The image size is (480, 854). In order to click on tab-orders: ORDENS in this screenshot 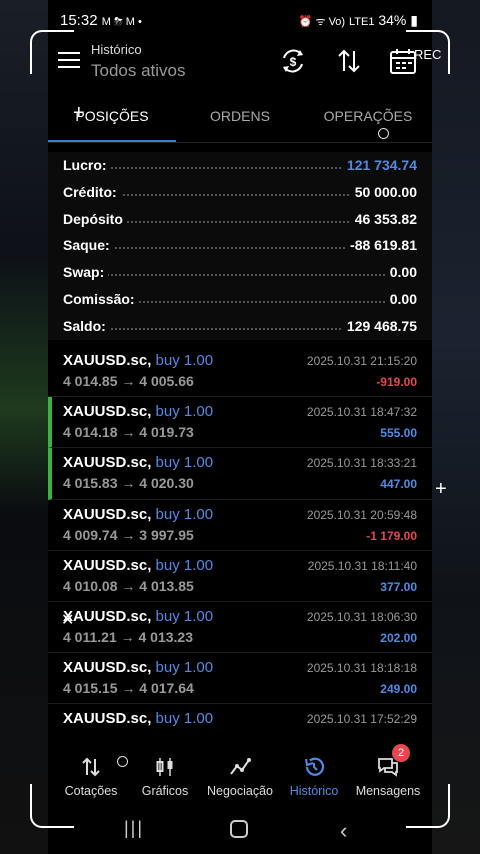, I will do `click(240, 116)`.